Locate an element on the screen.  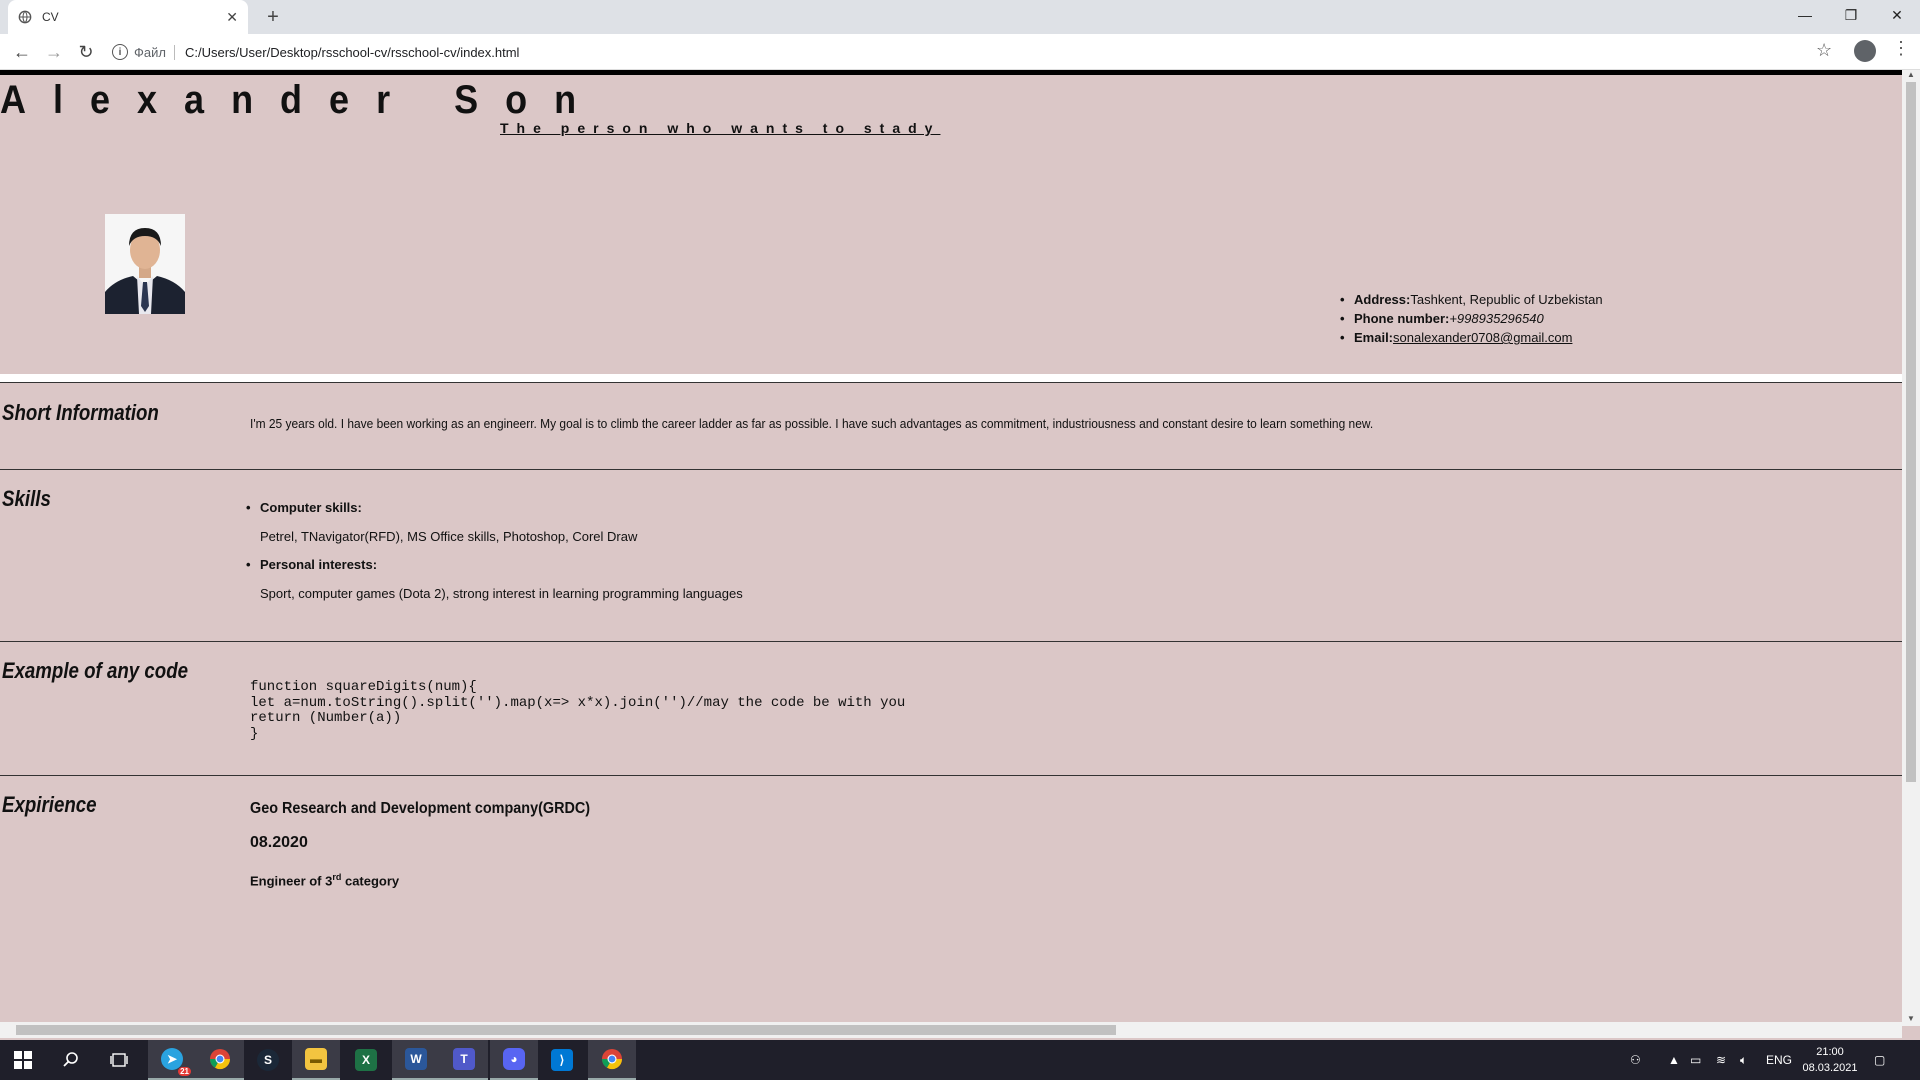
chrome-taskbar-icon is located at coordinates (220, 1060).